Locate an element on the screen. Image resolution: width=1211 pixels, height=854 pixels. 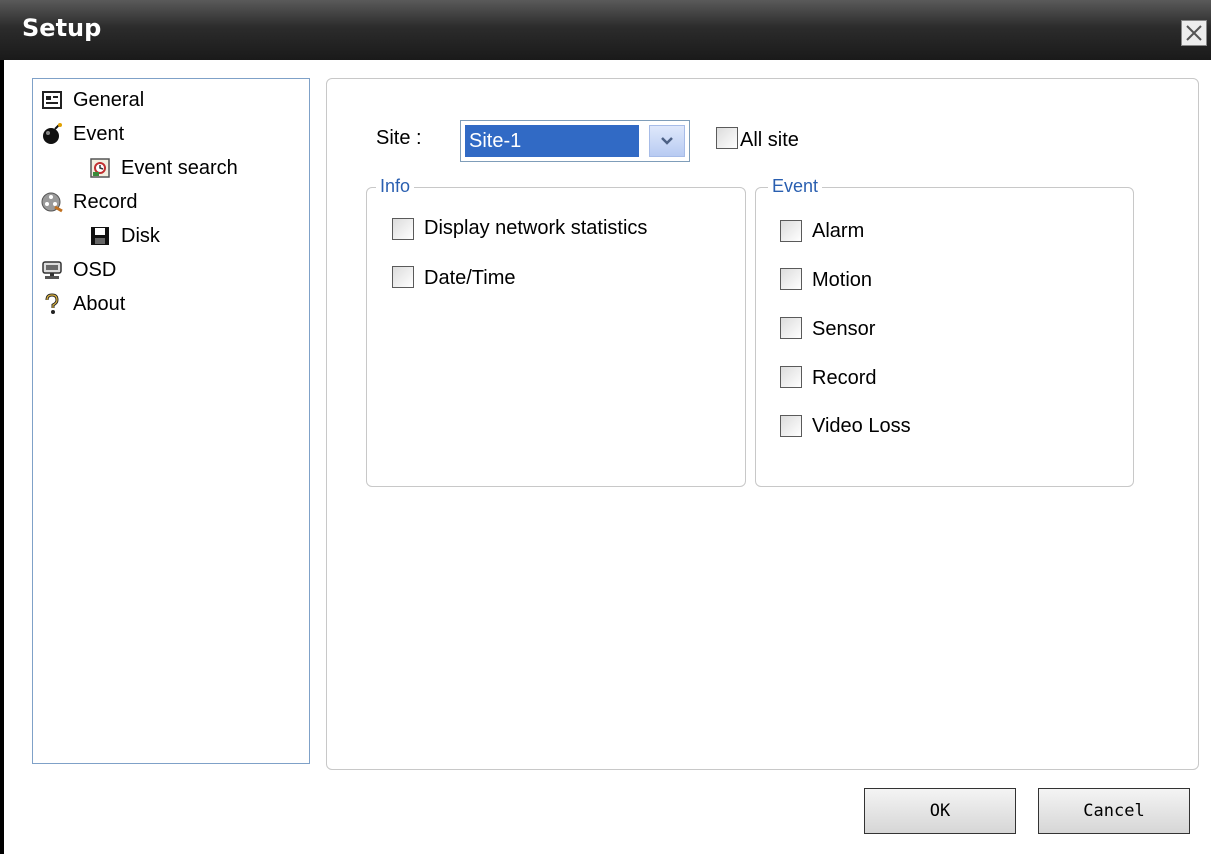
nav-item-general: General is located at coordinates (92, 100).